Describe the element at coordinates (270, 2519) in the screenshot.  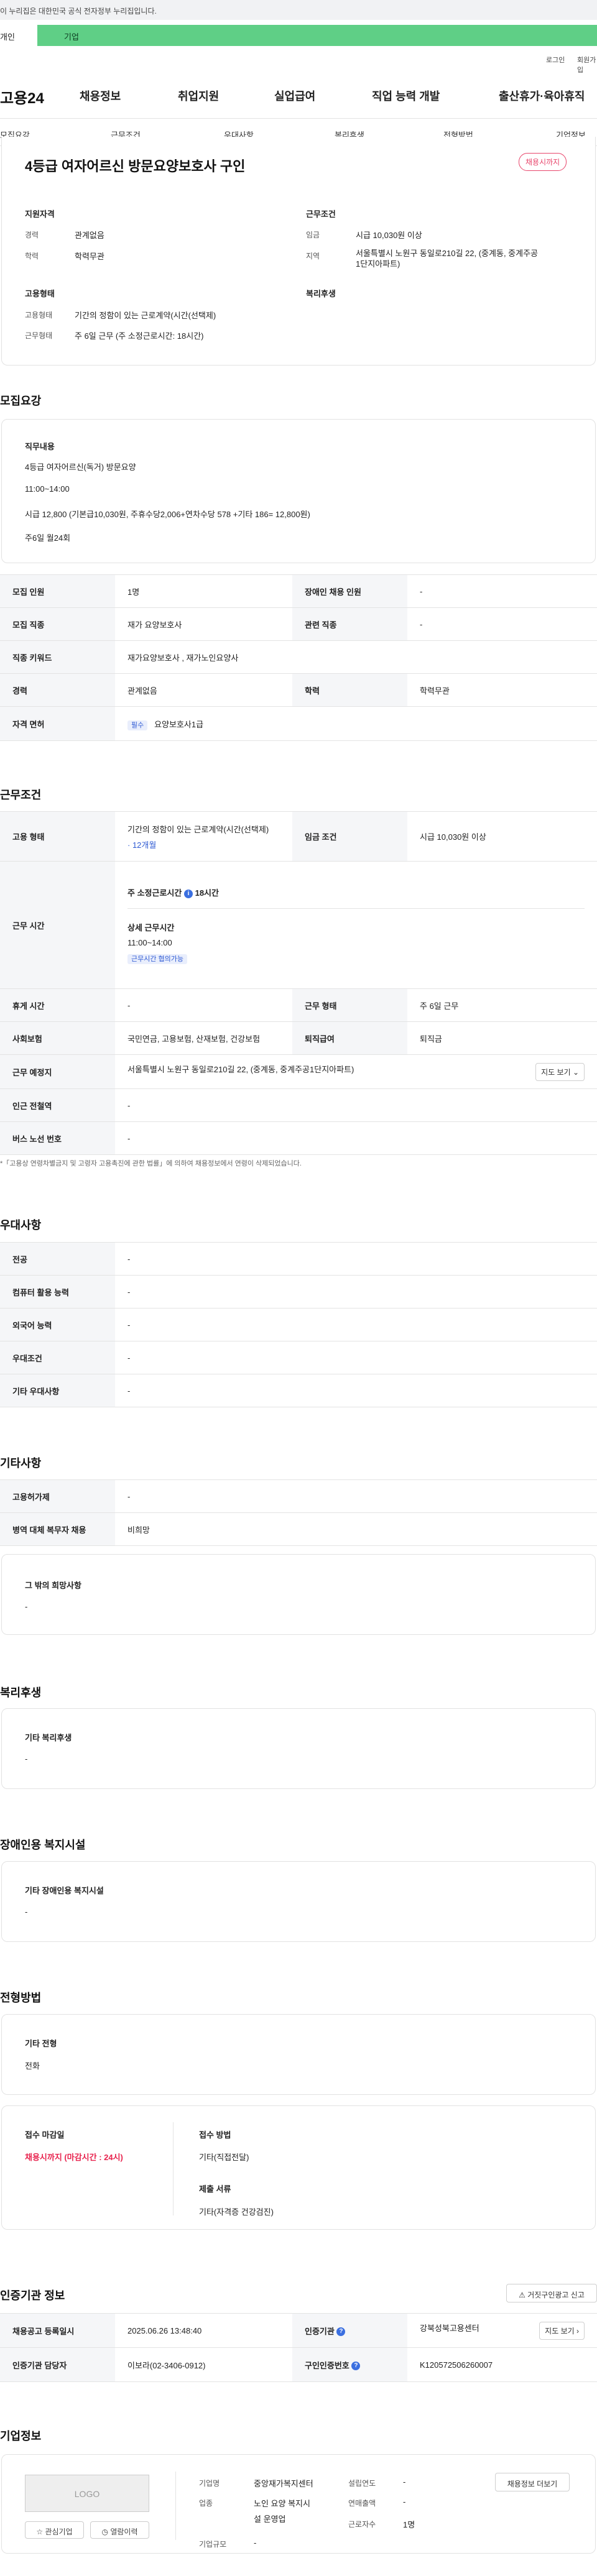
I see `industry-value-line2: 설 운영업` at that location.